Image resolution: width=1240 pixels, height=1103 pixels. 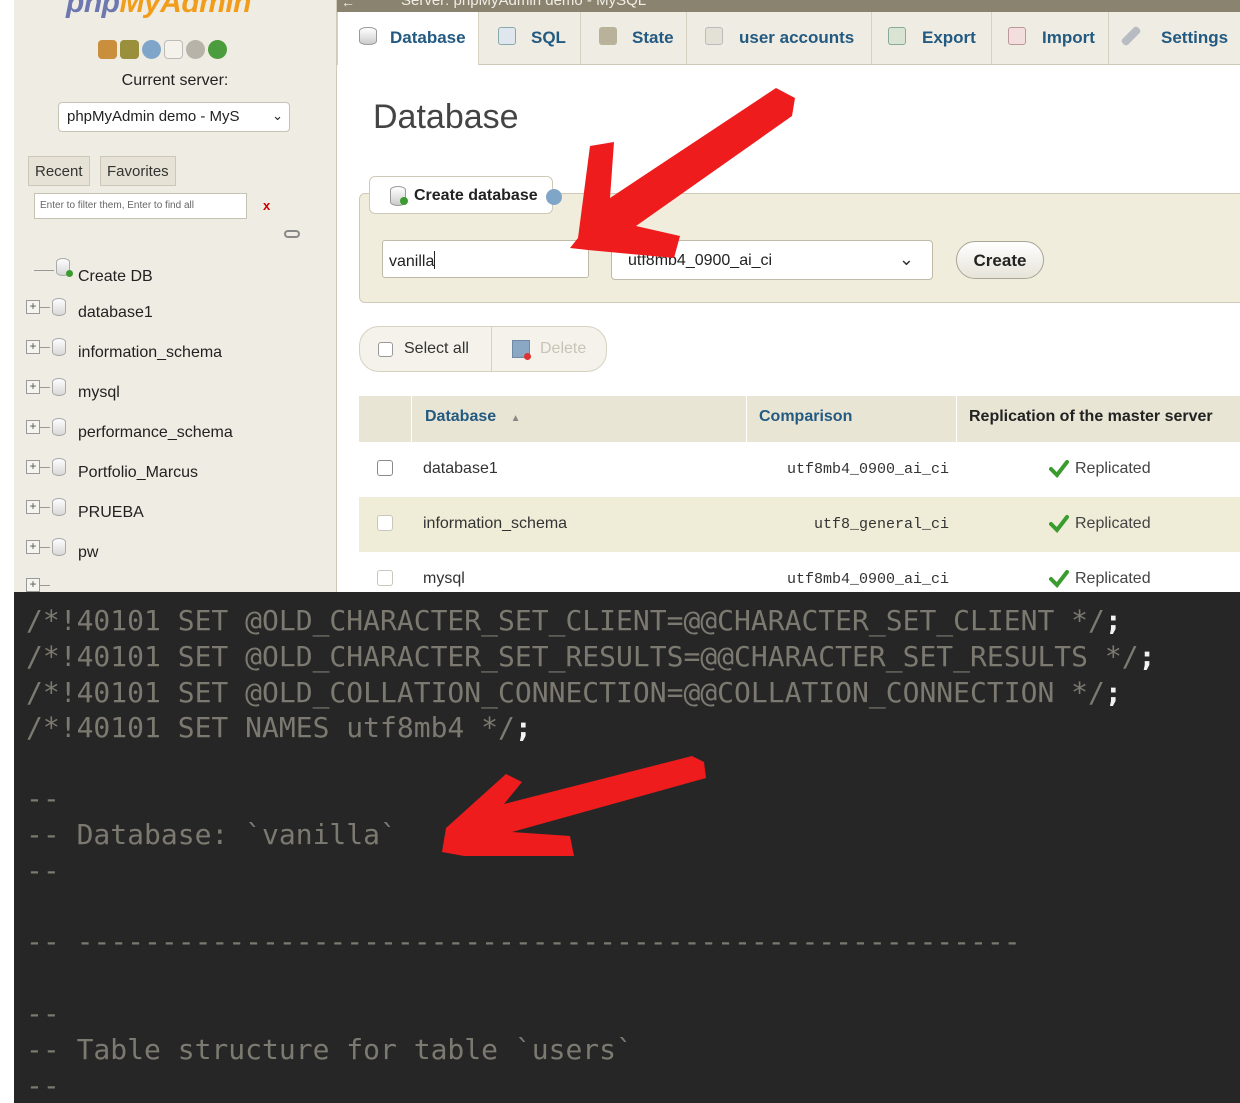 What do you see at coordinates (799, 469) in the screenshot?
I see `table-row: database1 utf8mb4_0900_ai_ci Replicated` at bounding box center [799, 469].